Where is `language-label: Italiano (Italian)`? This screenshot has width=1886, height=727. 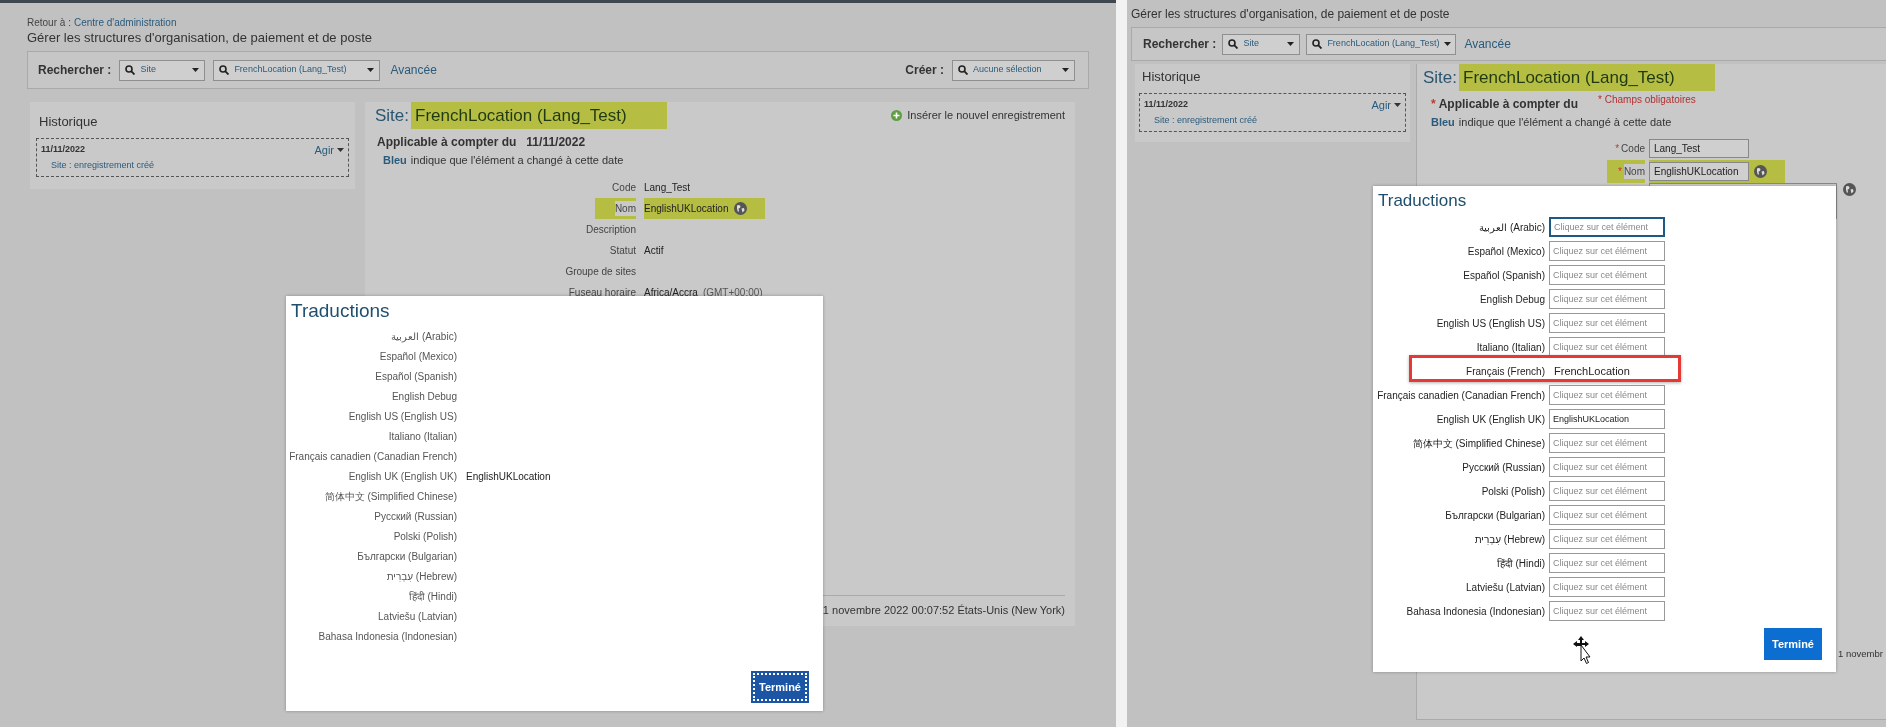
language-label: Italiano (Italian) is located at coordinates (1510, 347).